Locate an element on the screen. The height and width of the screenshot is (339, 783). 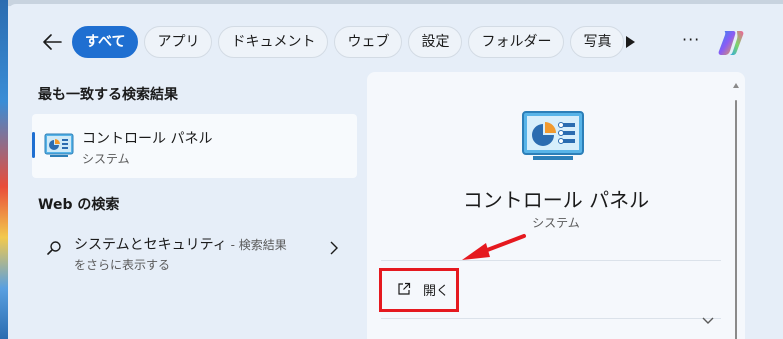
tab-settings: 設定 is located at coordinates (435, 42).